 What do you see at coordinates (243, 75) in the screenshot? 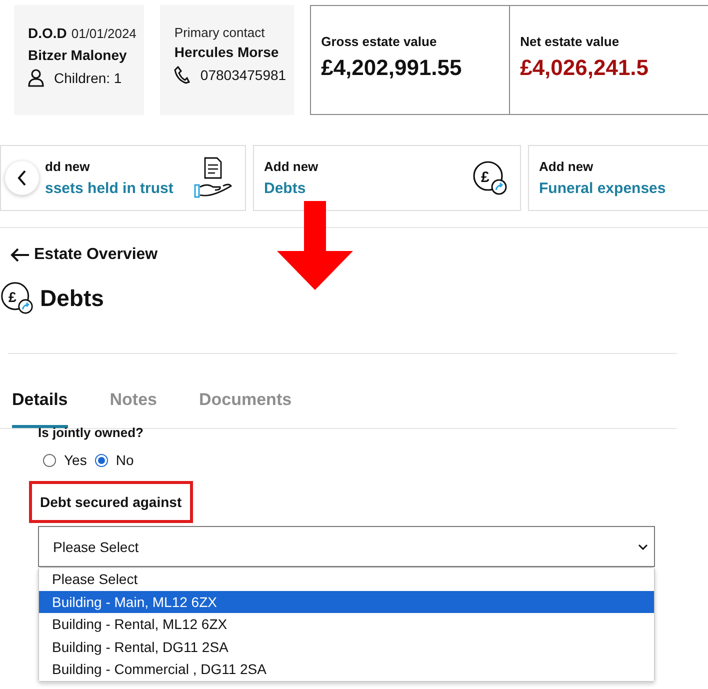
I see `phone-number: 07803475981` at bounding box center [243, 75].